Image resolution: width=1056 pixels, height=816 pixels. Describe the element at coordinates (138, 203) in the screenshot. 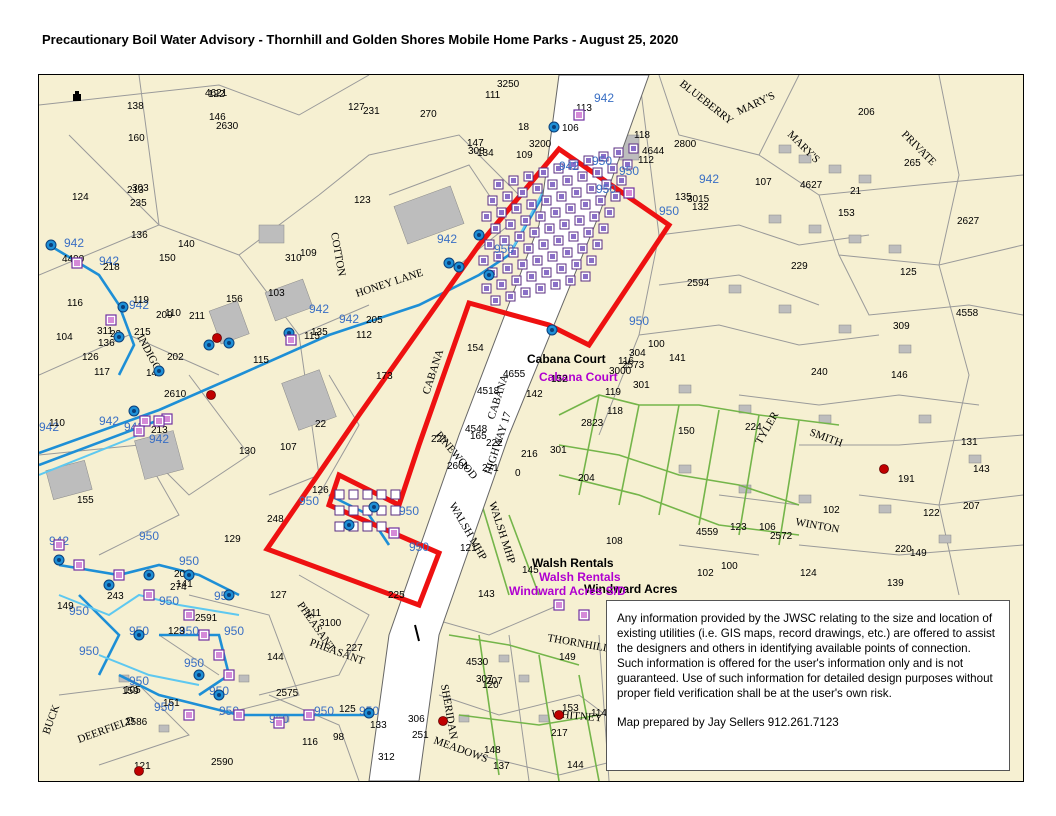

I see `address-label: 235` at that location.